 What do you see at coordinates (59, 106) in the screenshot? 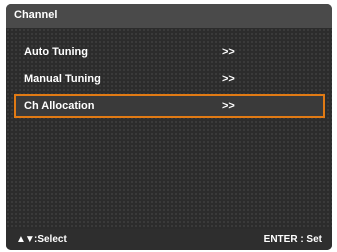
I see `menu-item-label: Ch Allocation` at bounding box center [59, 106].